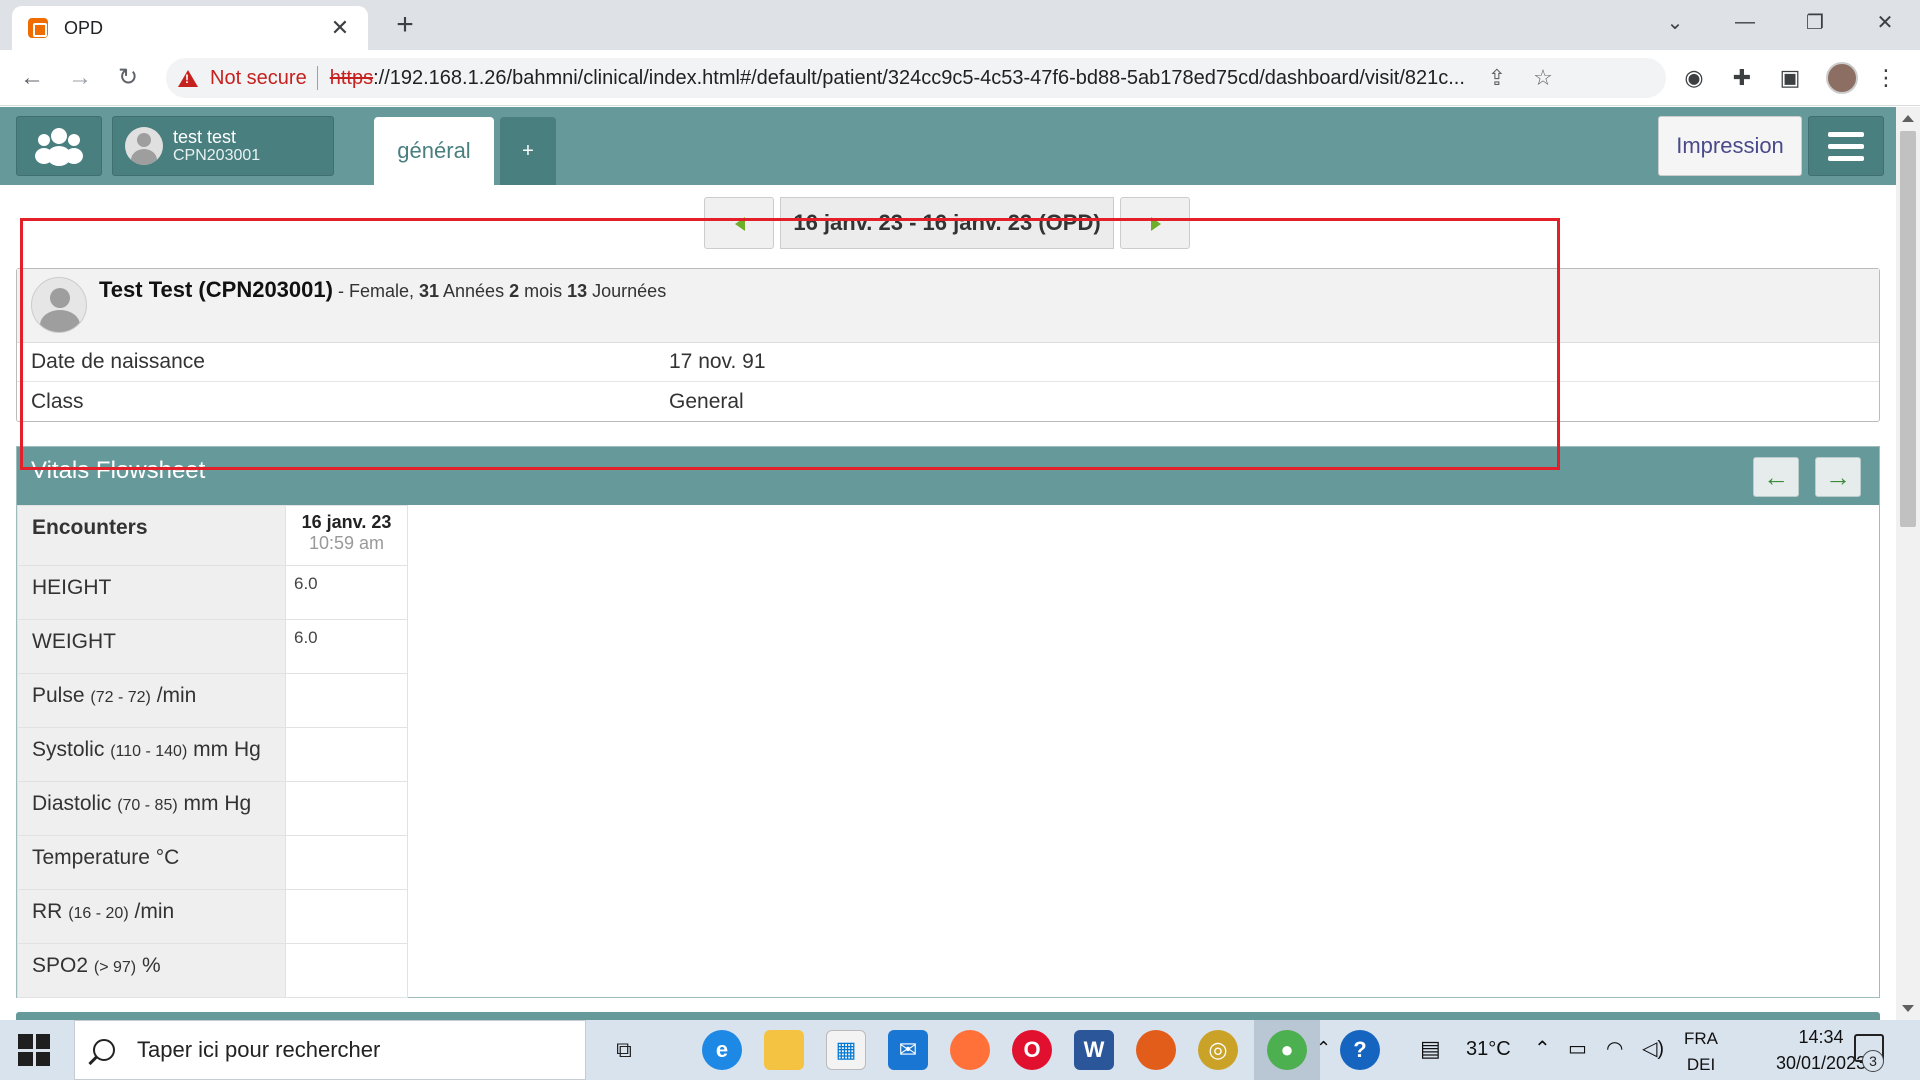  I want to click on restore-button: ❐, so click(1815, 22).